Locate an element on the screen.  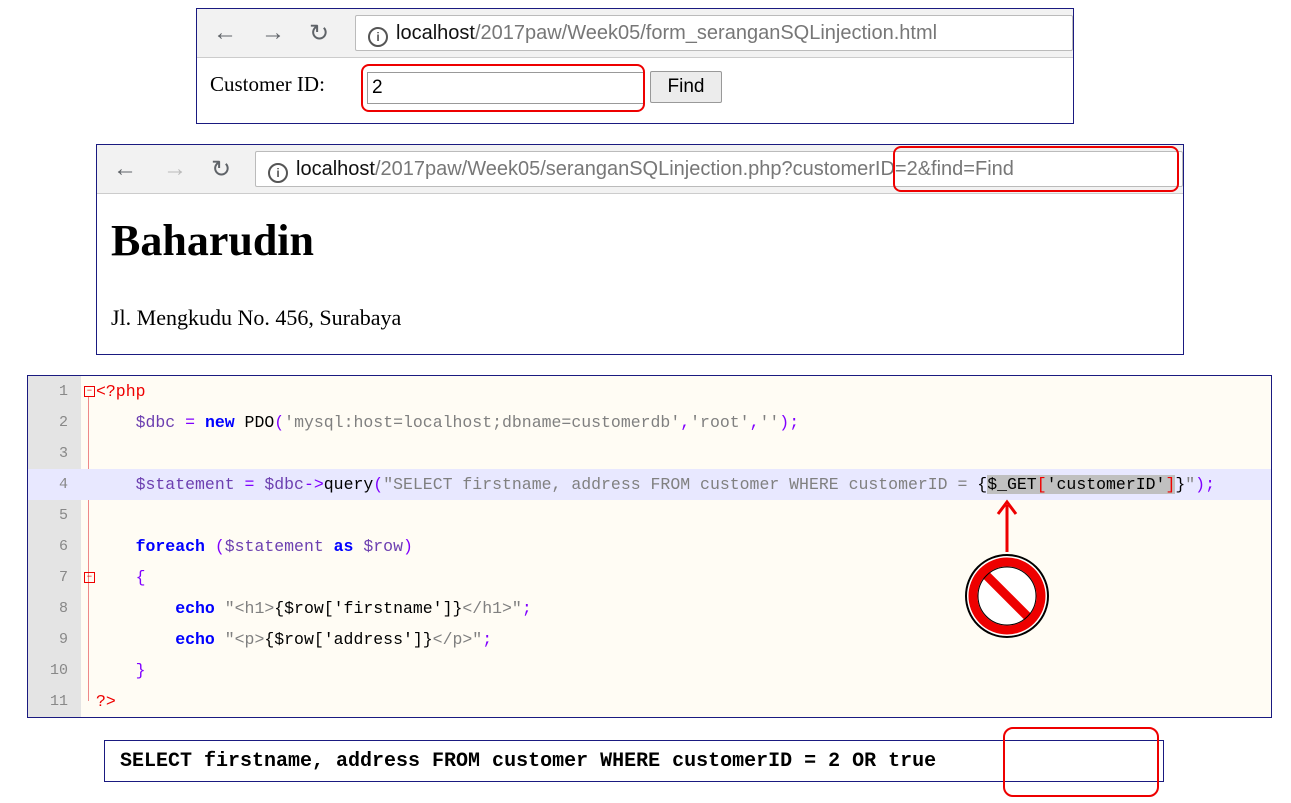
prohibited-icon is located at coordinates (1007, 596).